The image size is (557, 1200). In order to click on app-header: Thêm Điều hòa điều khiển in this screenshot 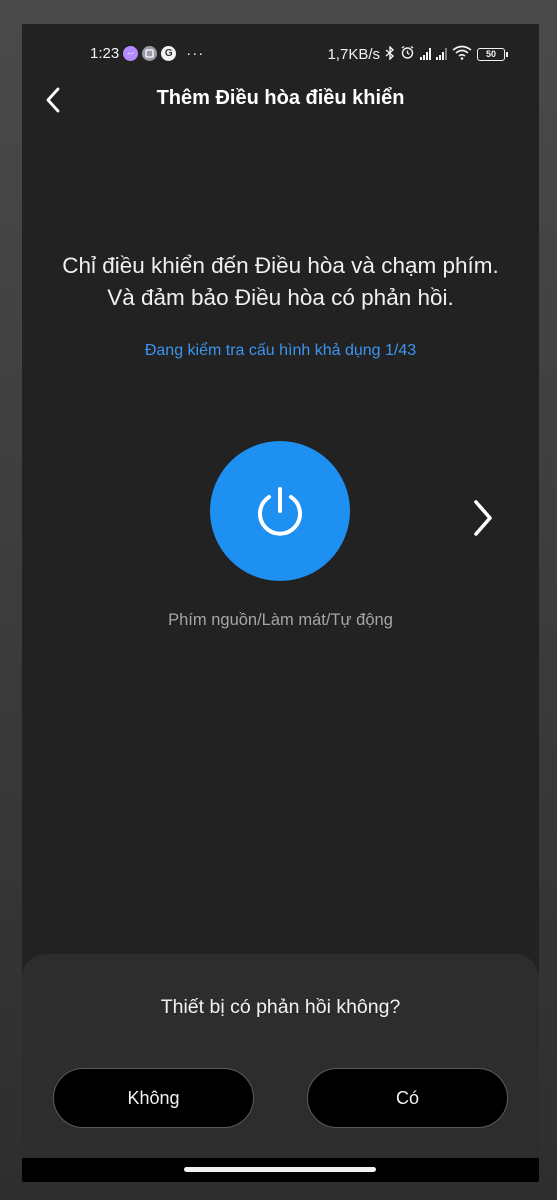, I will do `click(280, 100)`.